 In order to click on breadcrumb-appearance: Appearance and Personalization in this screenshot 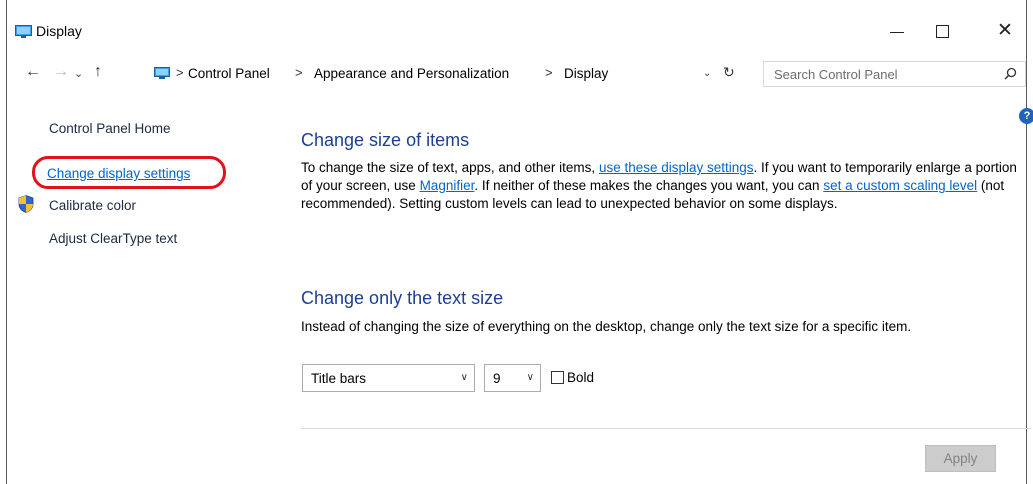, I will do `click(411, 73)`.